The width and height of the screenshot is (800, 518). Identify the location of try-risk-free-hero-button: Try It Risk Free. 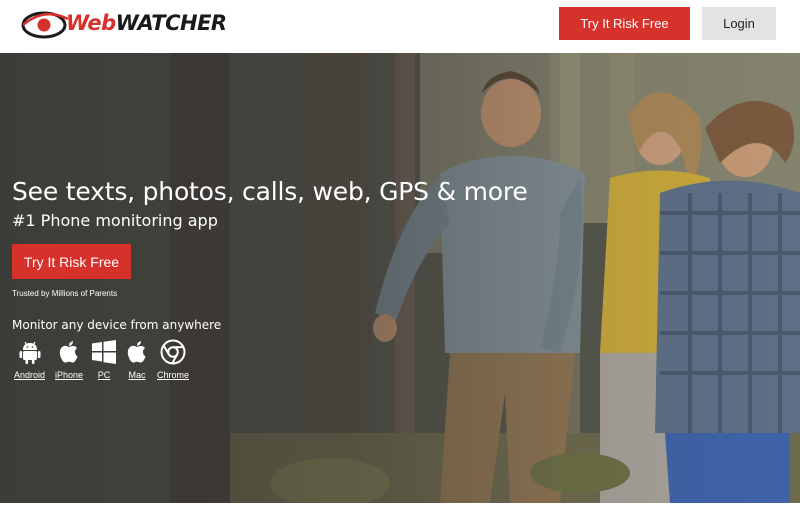
(71, 261).